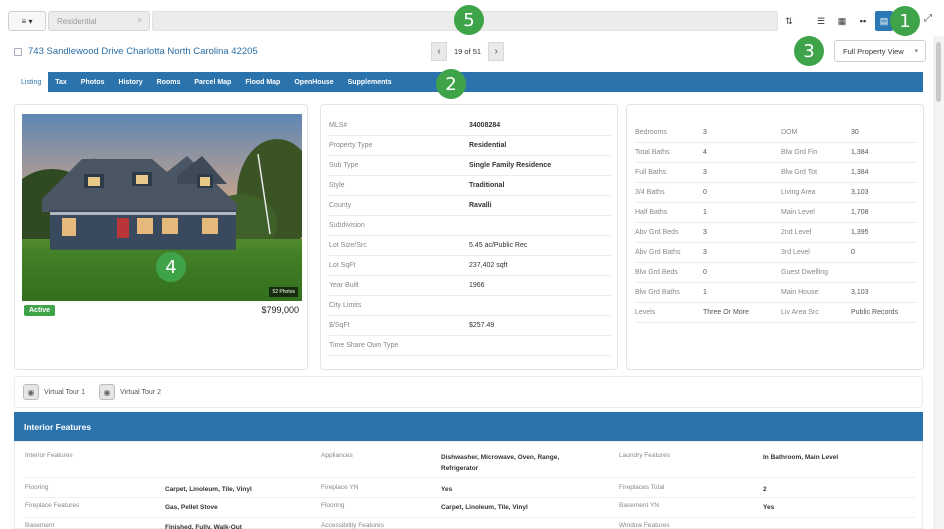  I want to click on list-view-icon: ☰, so click(821, 21).